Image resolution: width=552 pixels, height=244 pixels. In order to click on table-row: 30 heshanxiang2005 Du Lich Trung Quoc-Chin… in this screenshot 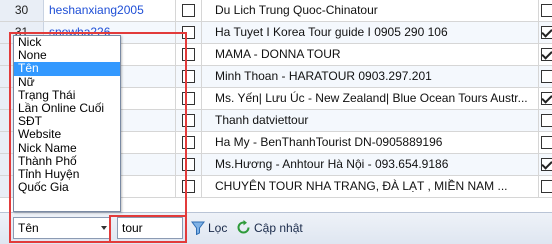, I will do `click(276, 11)`.